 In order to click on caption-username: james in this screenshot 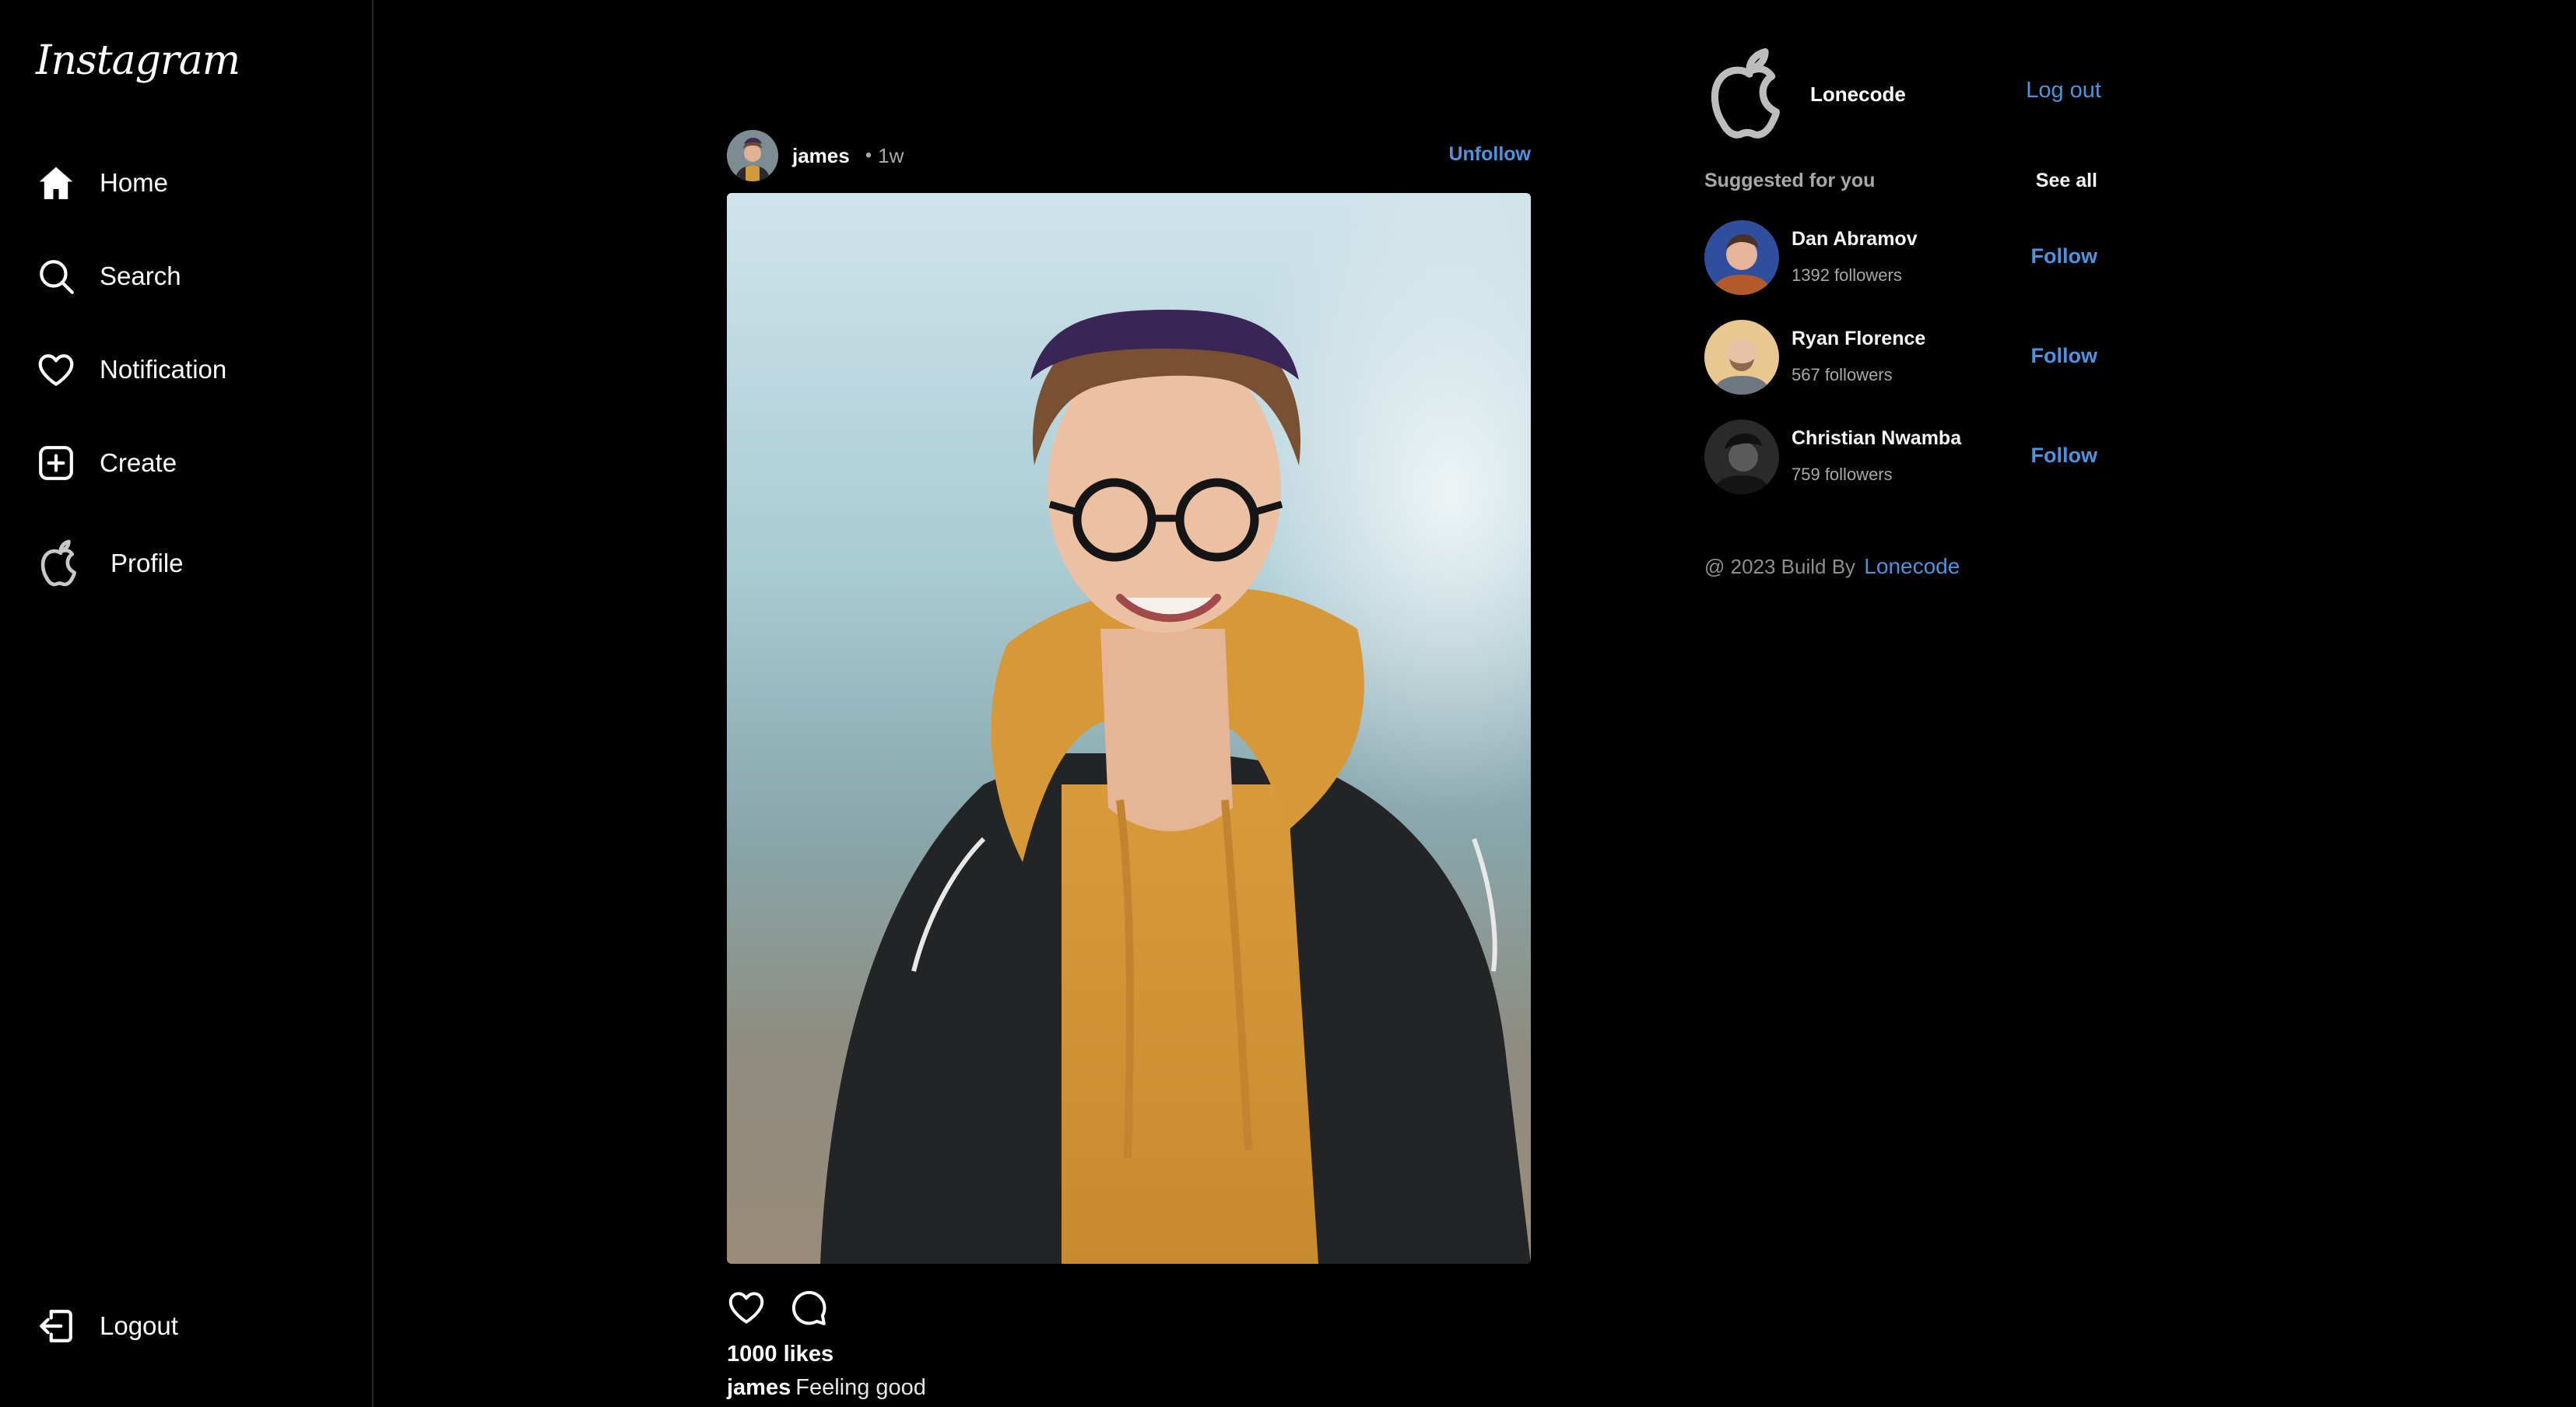, I will do `click(759, 1387)`.